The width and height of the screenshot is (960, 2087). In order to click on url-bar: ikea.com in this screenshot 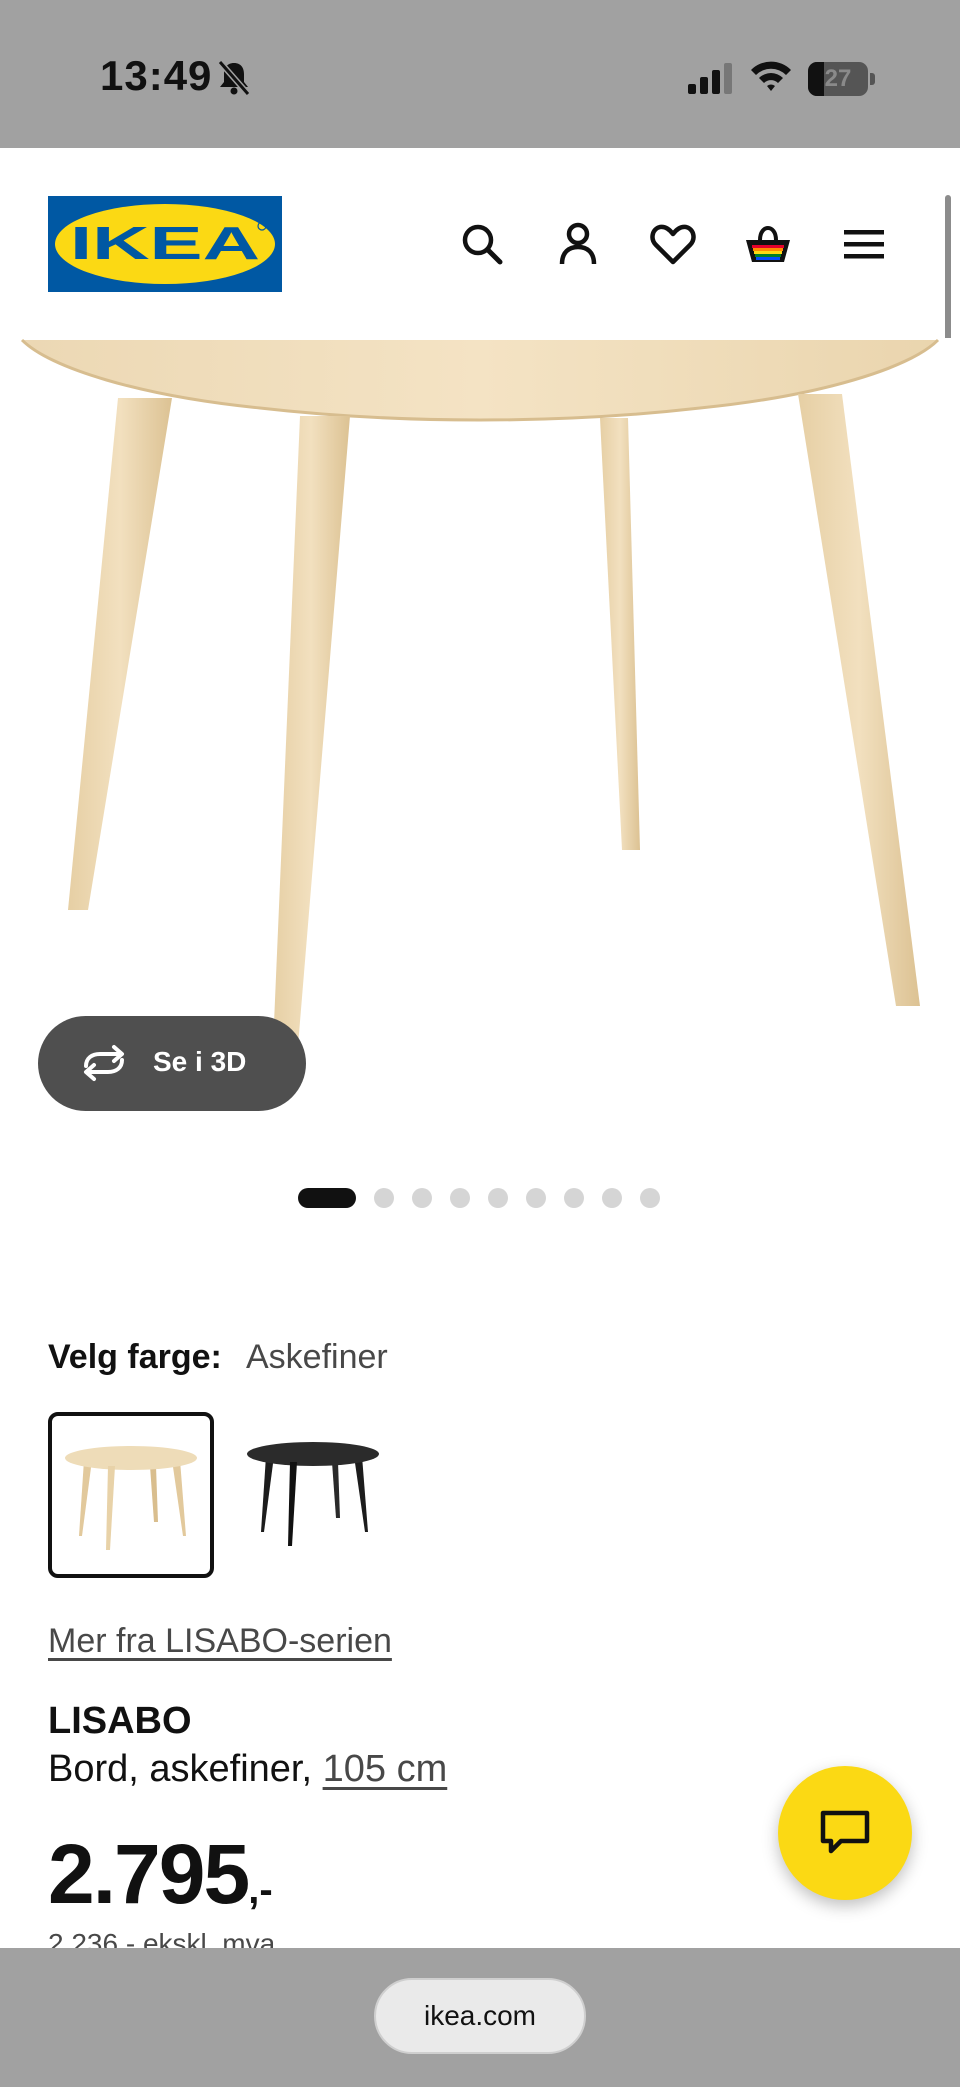, I will do `click(480, 2016)`.